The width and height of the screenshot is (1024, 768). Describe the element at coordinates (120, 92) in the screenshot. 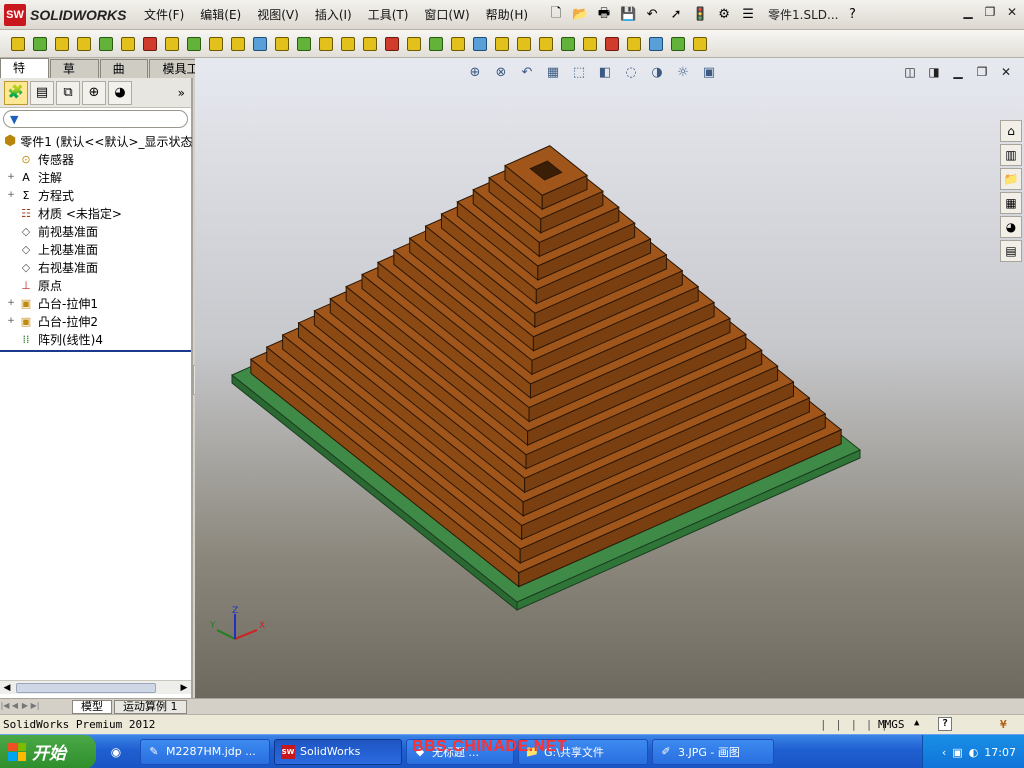

I see `display-manager-icon: ◕` at that location.